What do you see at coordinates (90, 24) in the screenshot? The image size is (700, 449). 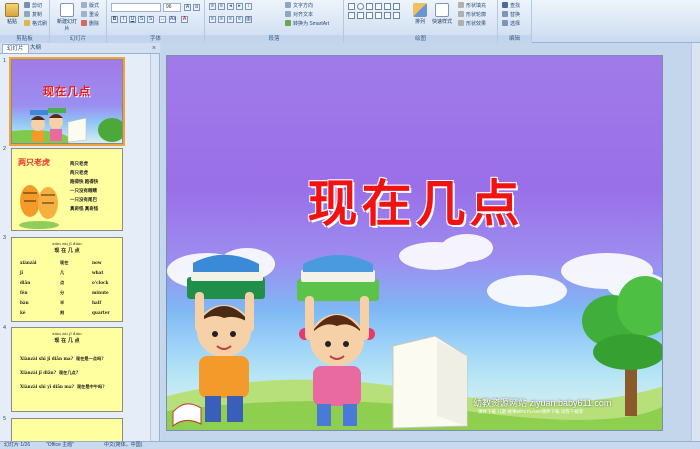 I see `delete-slide-button: 删除` at bounding box center [90, 24].